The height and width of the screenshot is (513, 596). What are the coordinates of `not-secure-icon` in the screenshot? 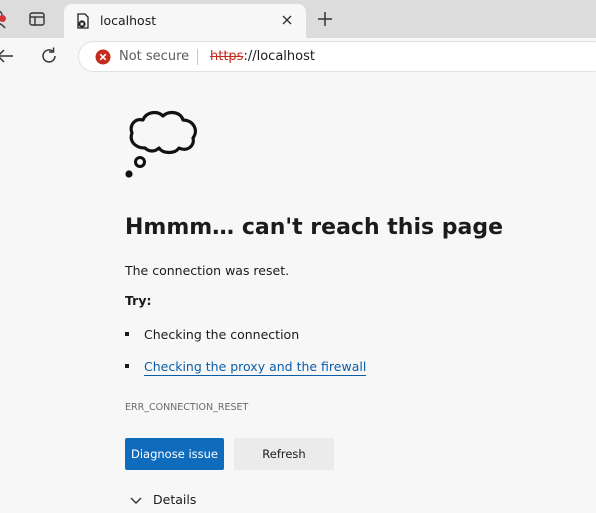 It's located at (103, 57).